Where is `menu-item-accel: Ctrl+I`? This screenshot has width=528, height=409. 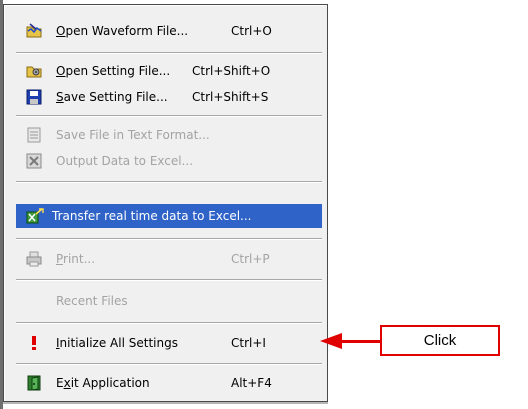 menu-item-accel: Ctrl+I is located at coordinates (248, 343).